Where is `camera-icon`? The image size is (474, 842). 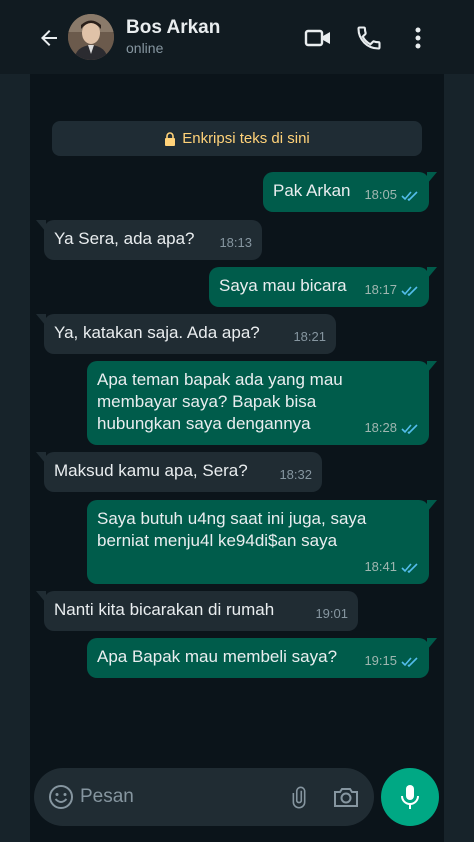 camera-icon is located at coordinates (346, 797).